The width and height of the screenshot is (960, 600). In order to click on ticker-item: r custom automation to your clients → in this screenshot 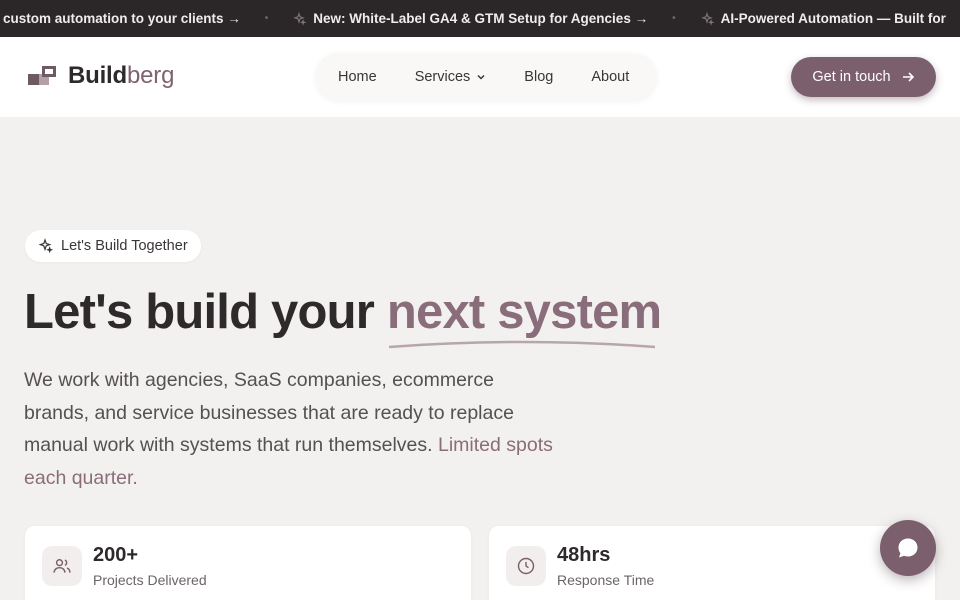, I will do `click(120, 18)`.